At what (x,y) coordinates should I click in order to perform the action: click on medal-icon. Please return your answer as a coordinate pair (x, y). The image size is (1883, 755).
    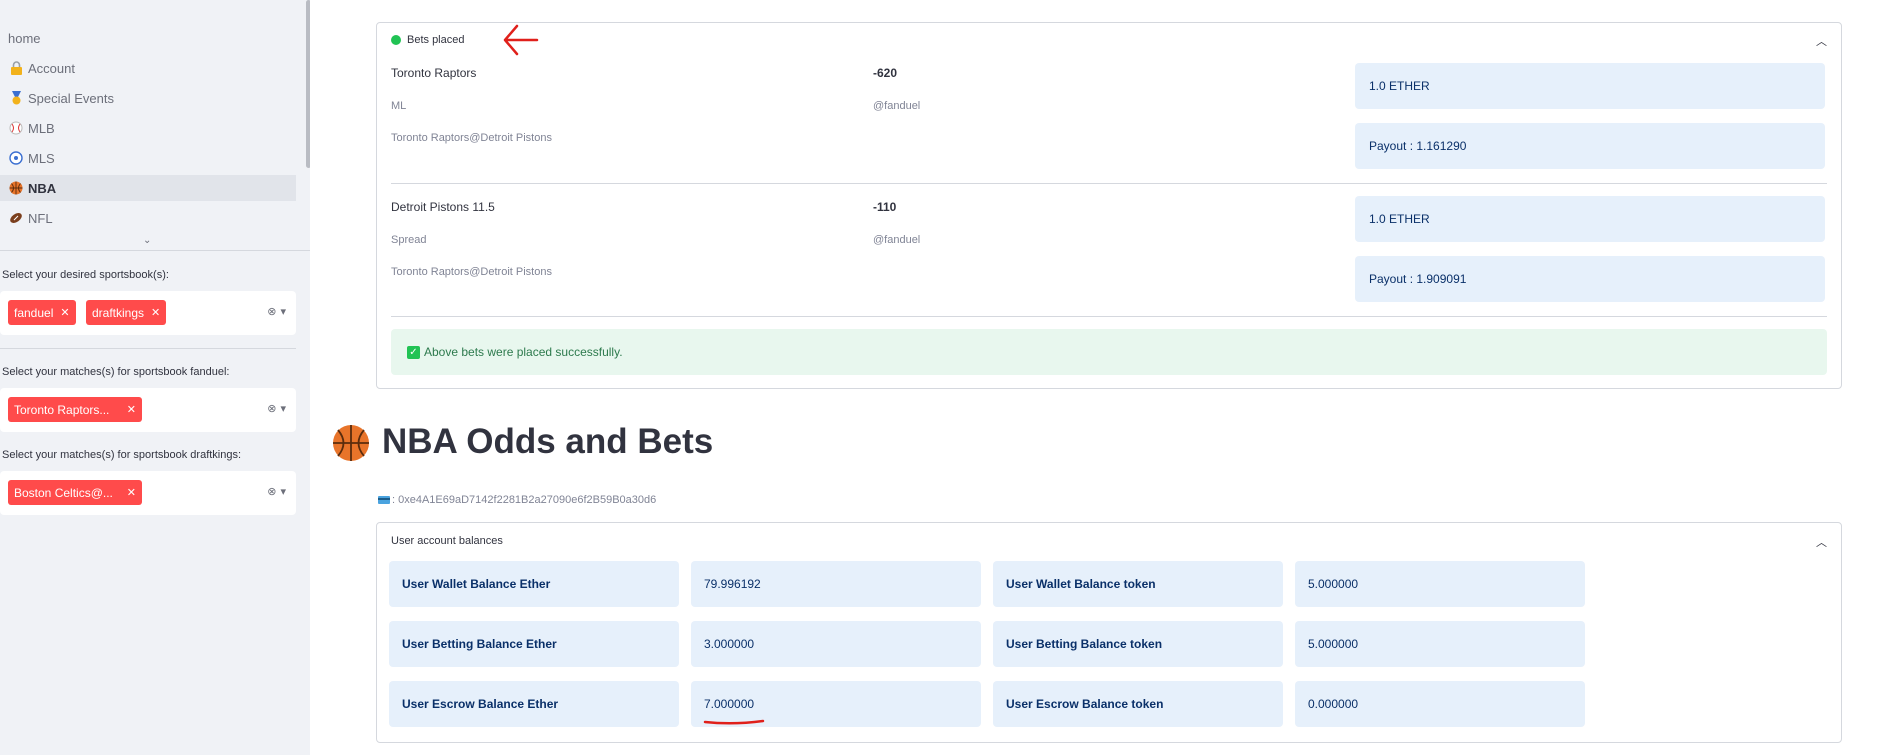
    Looking at the image, I should click on (16, 98).